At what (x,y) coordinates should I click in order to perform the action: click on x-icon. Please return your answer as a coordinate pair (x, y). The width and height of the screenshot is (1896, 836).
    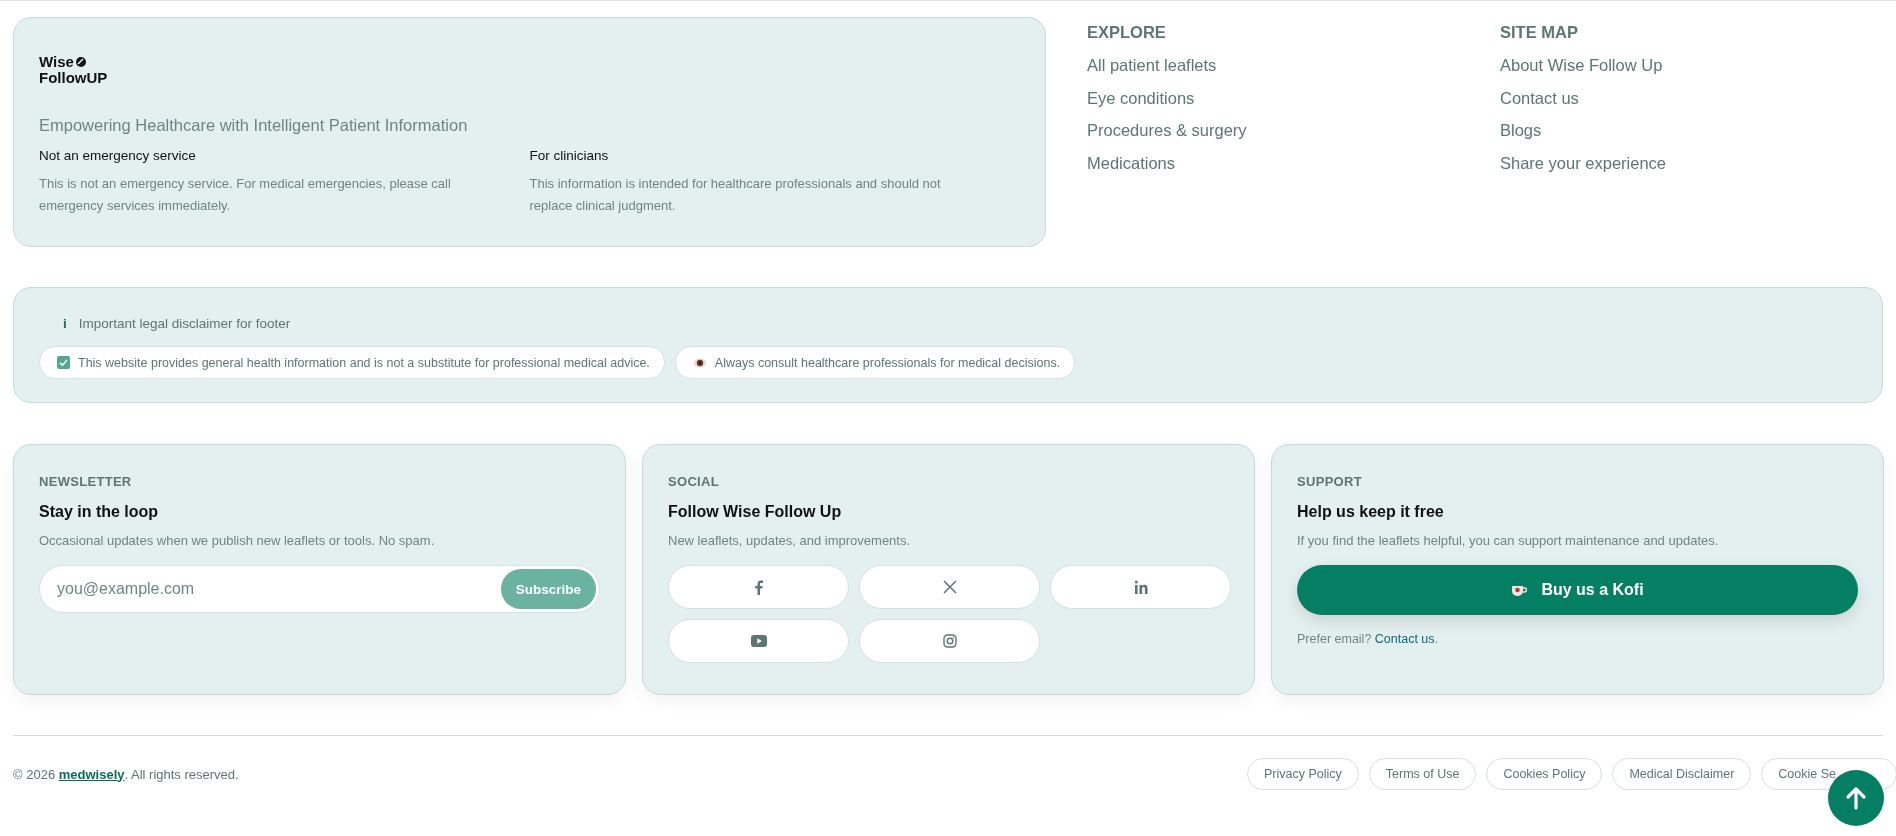
    Looking at the image, I should click on (949, 587).